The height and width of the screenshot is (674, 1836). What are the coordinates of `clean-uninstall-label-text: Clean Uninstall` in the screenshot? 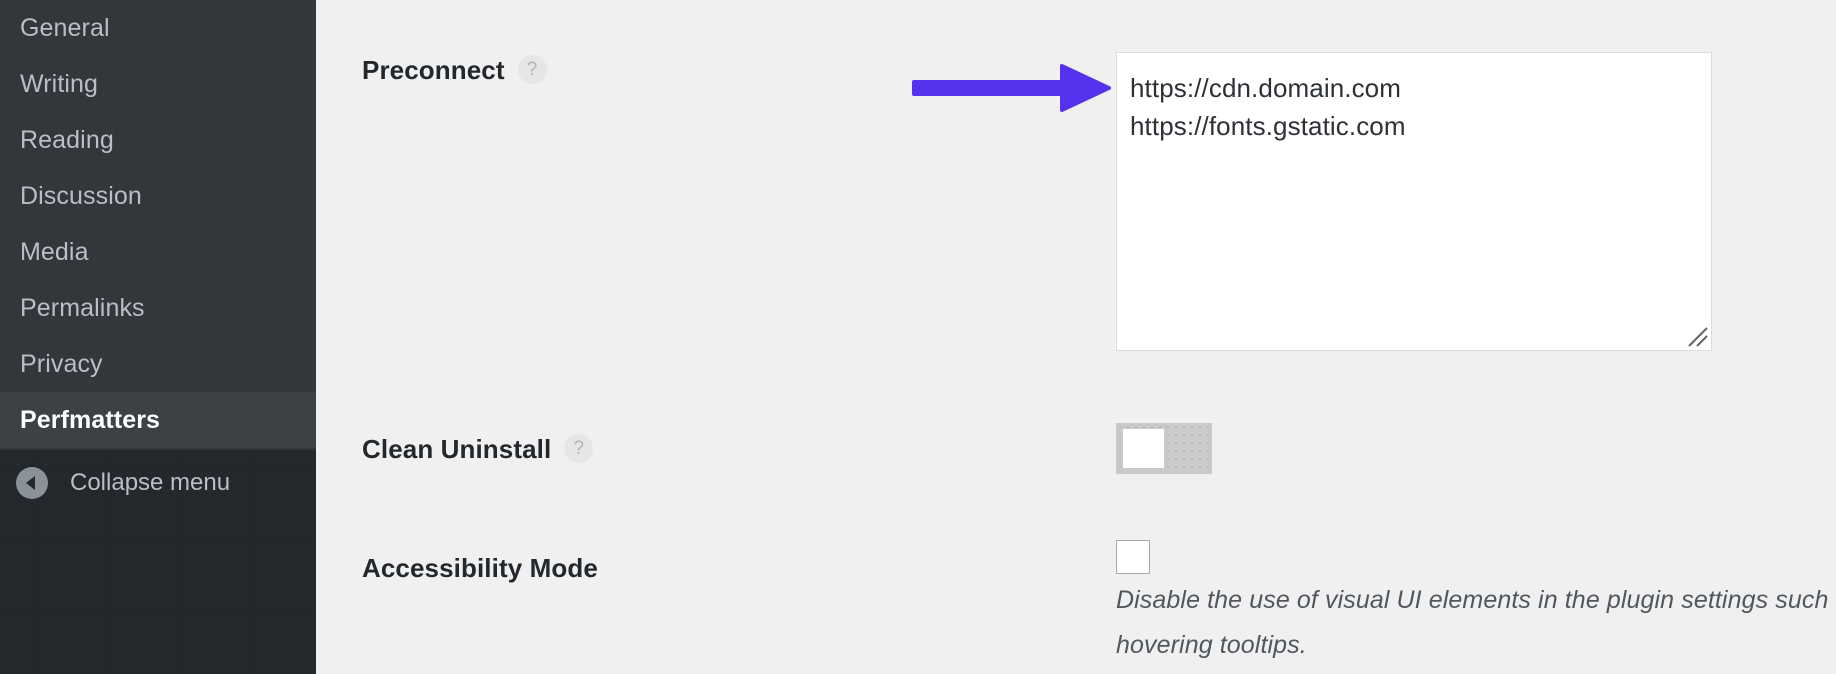 It's located at (457, 449).